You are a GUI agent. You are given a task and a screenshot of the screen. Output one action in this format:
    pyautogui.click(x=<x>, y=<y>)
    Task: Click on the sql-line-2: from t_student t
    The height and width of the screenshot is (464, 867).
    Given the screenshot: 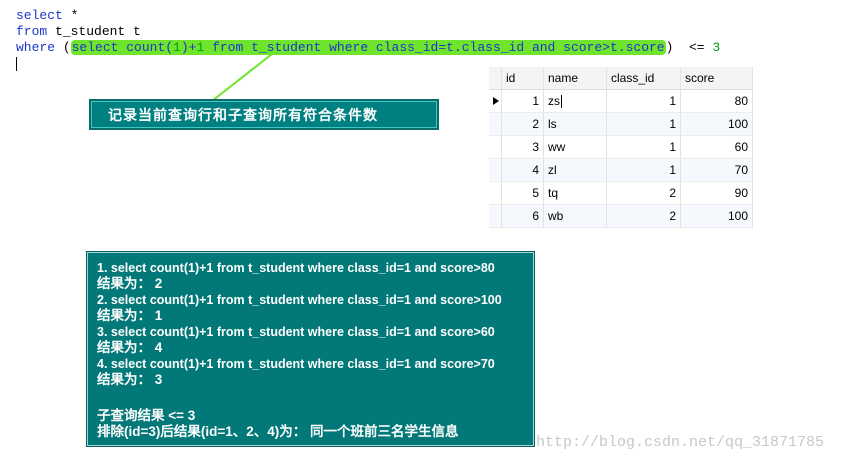 What is the action you would take?
    pyautogui.click(x=78, y=32)
    